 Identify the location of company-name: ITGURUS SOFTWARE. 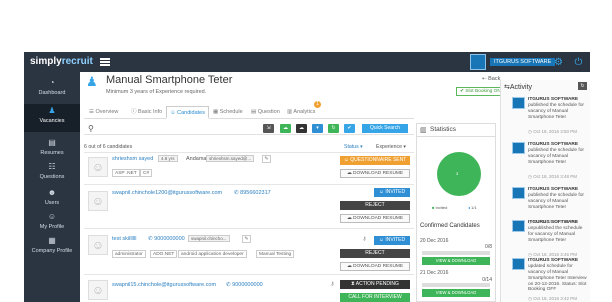
(523, 62).